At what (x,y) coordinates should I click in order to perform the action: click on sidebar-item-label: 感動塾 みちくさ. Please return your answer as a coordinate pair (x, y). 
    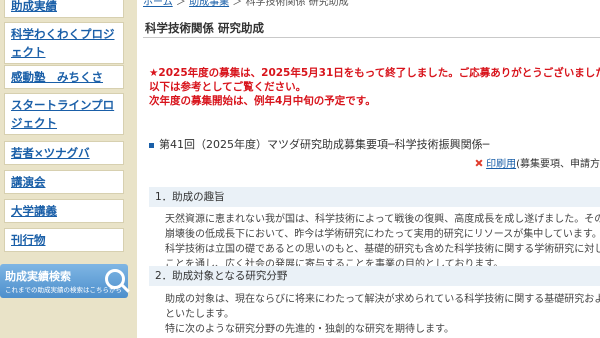
    Looking at the image, I should click on (64, 77).